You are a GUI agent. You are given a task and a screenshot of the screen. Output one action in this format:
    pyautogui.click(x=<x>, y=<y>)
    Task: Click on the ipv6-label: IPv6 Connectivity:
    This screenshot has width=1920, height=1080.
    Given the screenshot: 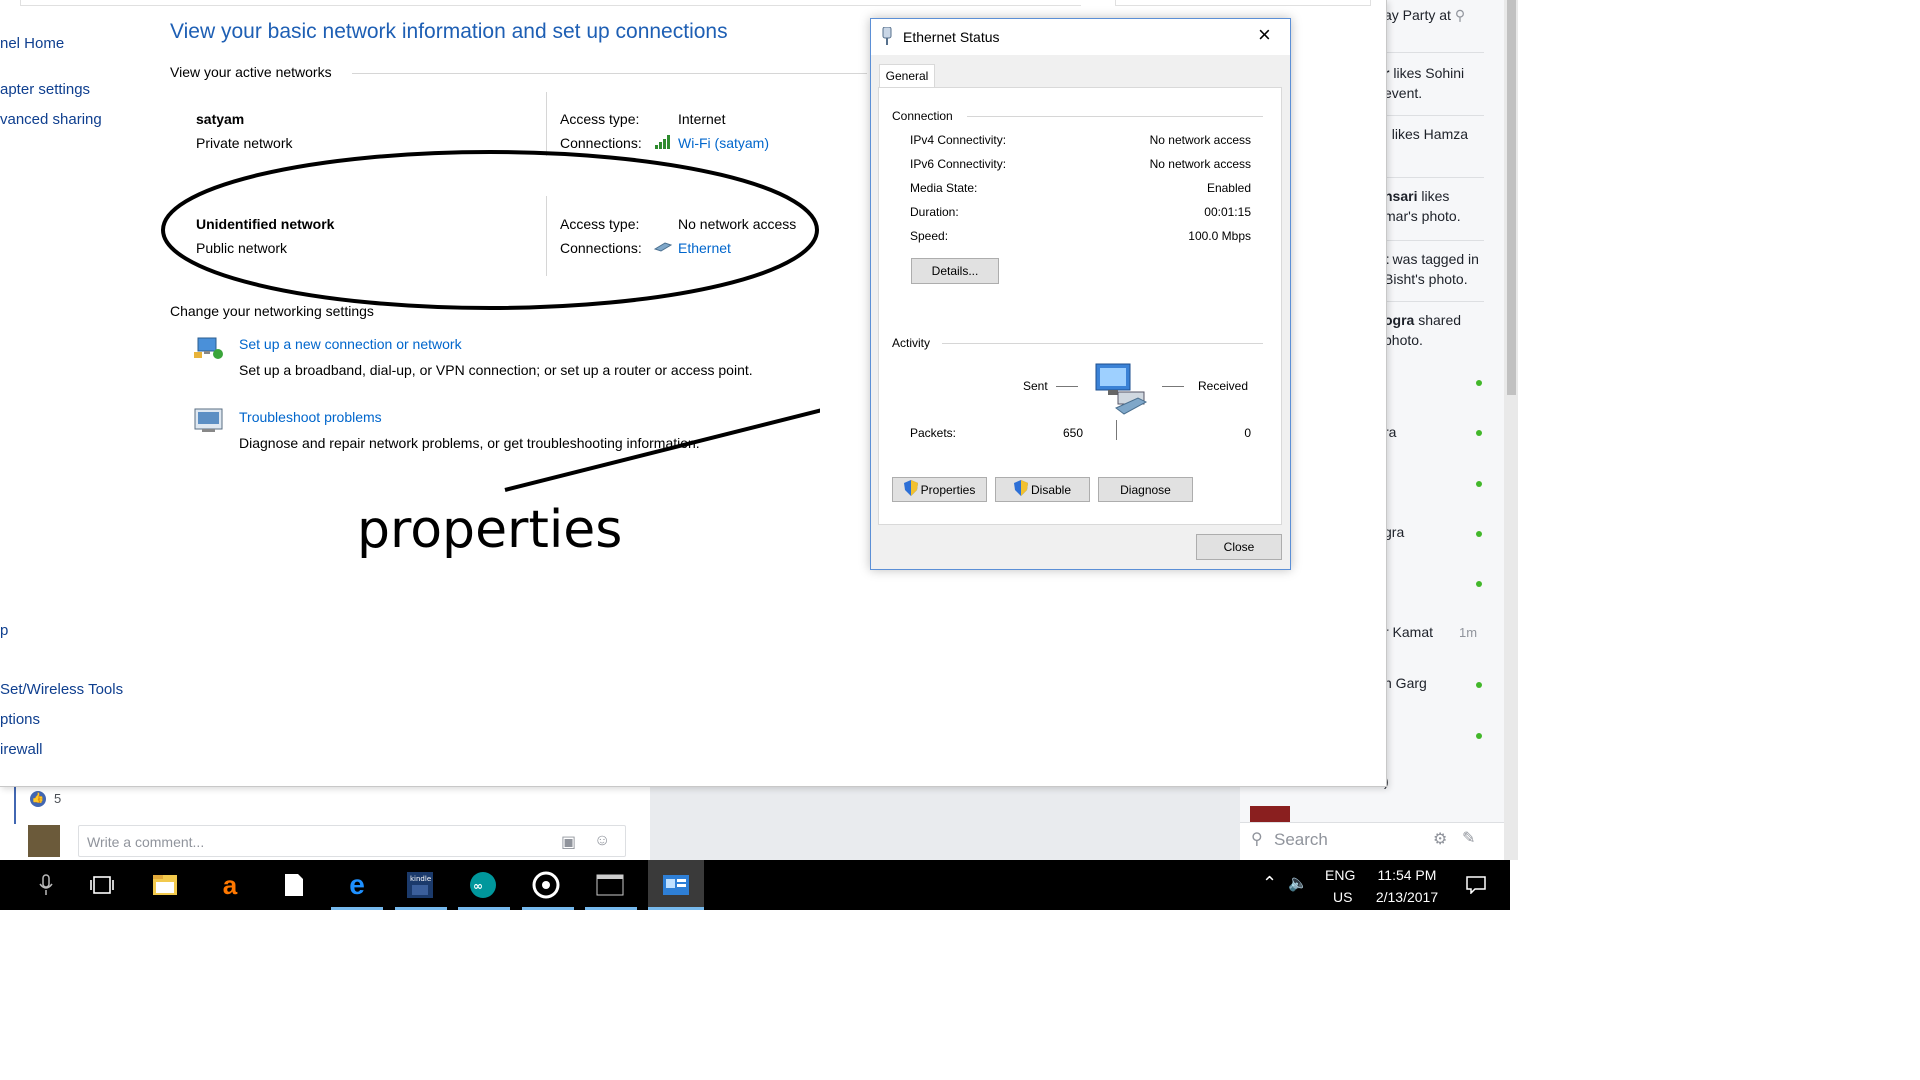 What is the action you would take?
    pyautogui.click(x=958, y=164)
    